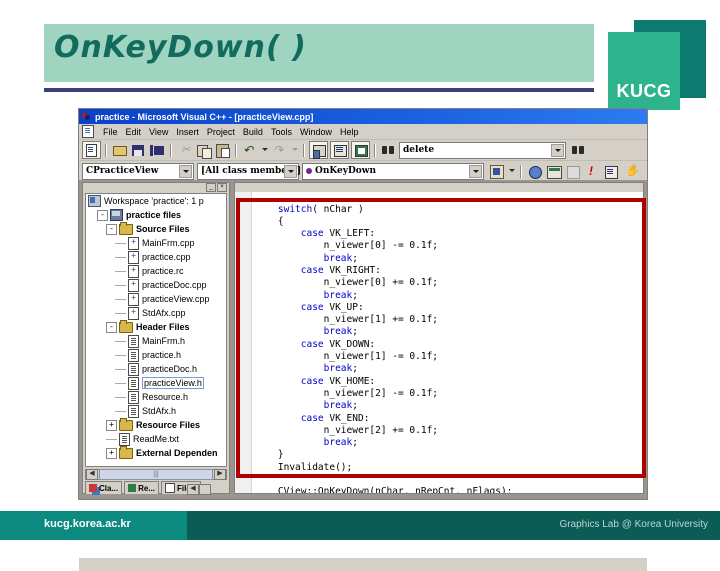 This screenshot has width=720, height=571. Describe the element at coordinates (156, 341) in the screenshot. I see `tree-item: MainFrm.h` at that location.